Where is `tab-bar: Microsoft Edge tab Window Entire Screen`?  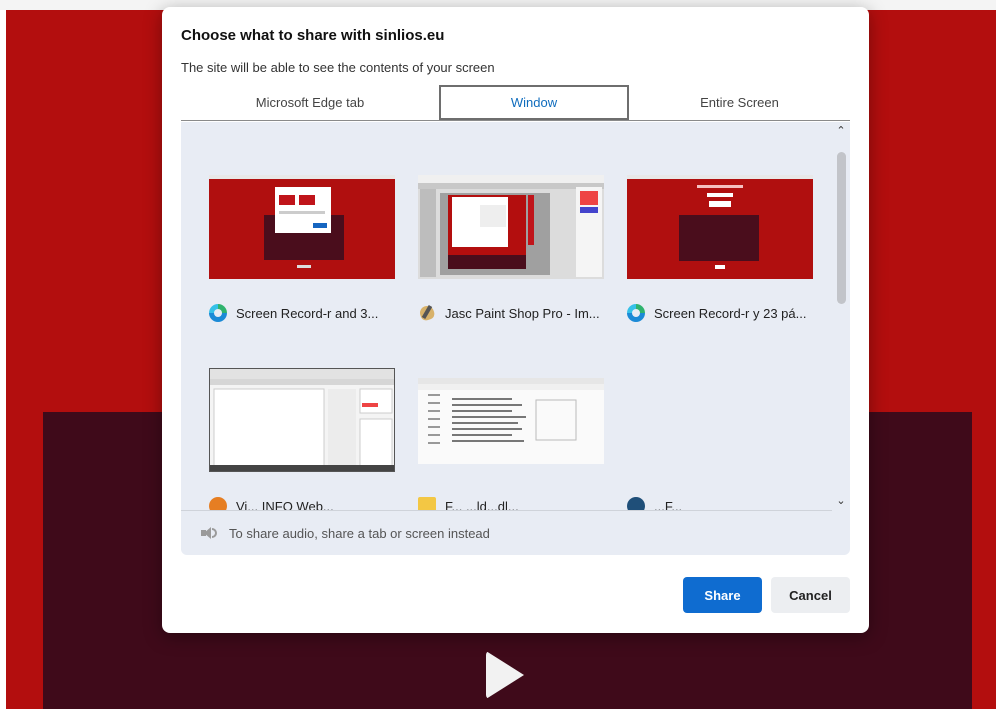
tab-bar: Microsoft Edge tab Window Entire Screen is located at coordinates (515, 102).